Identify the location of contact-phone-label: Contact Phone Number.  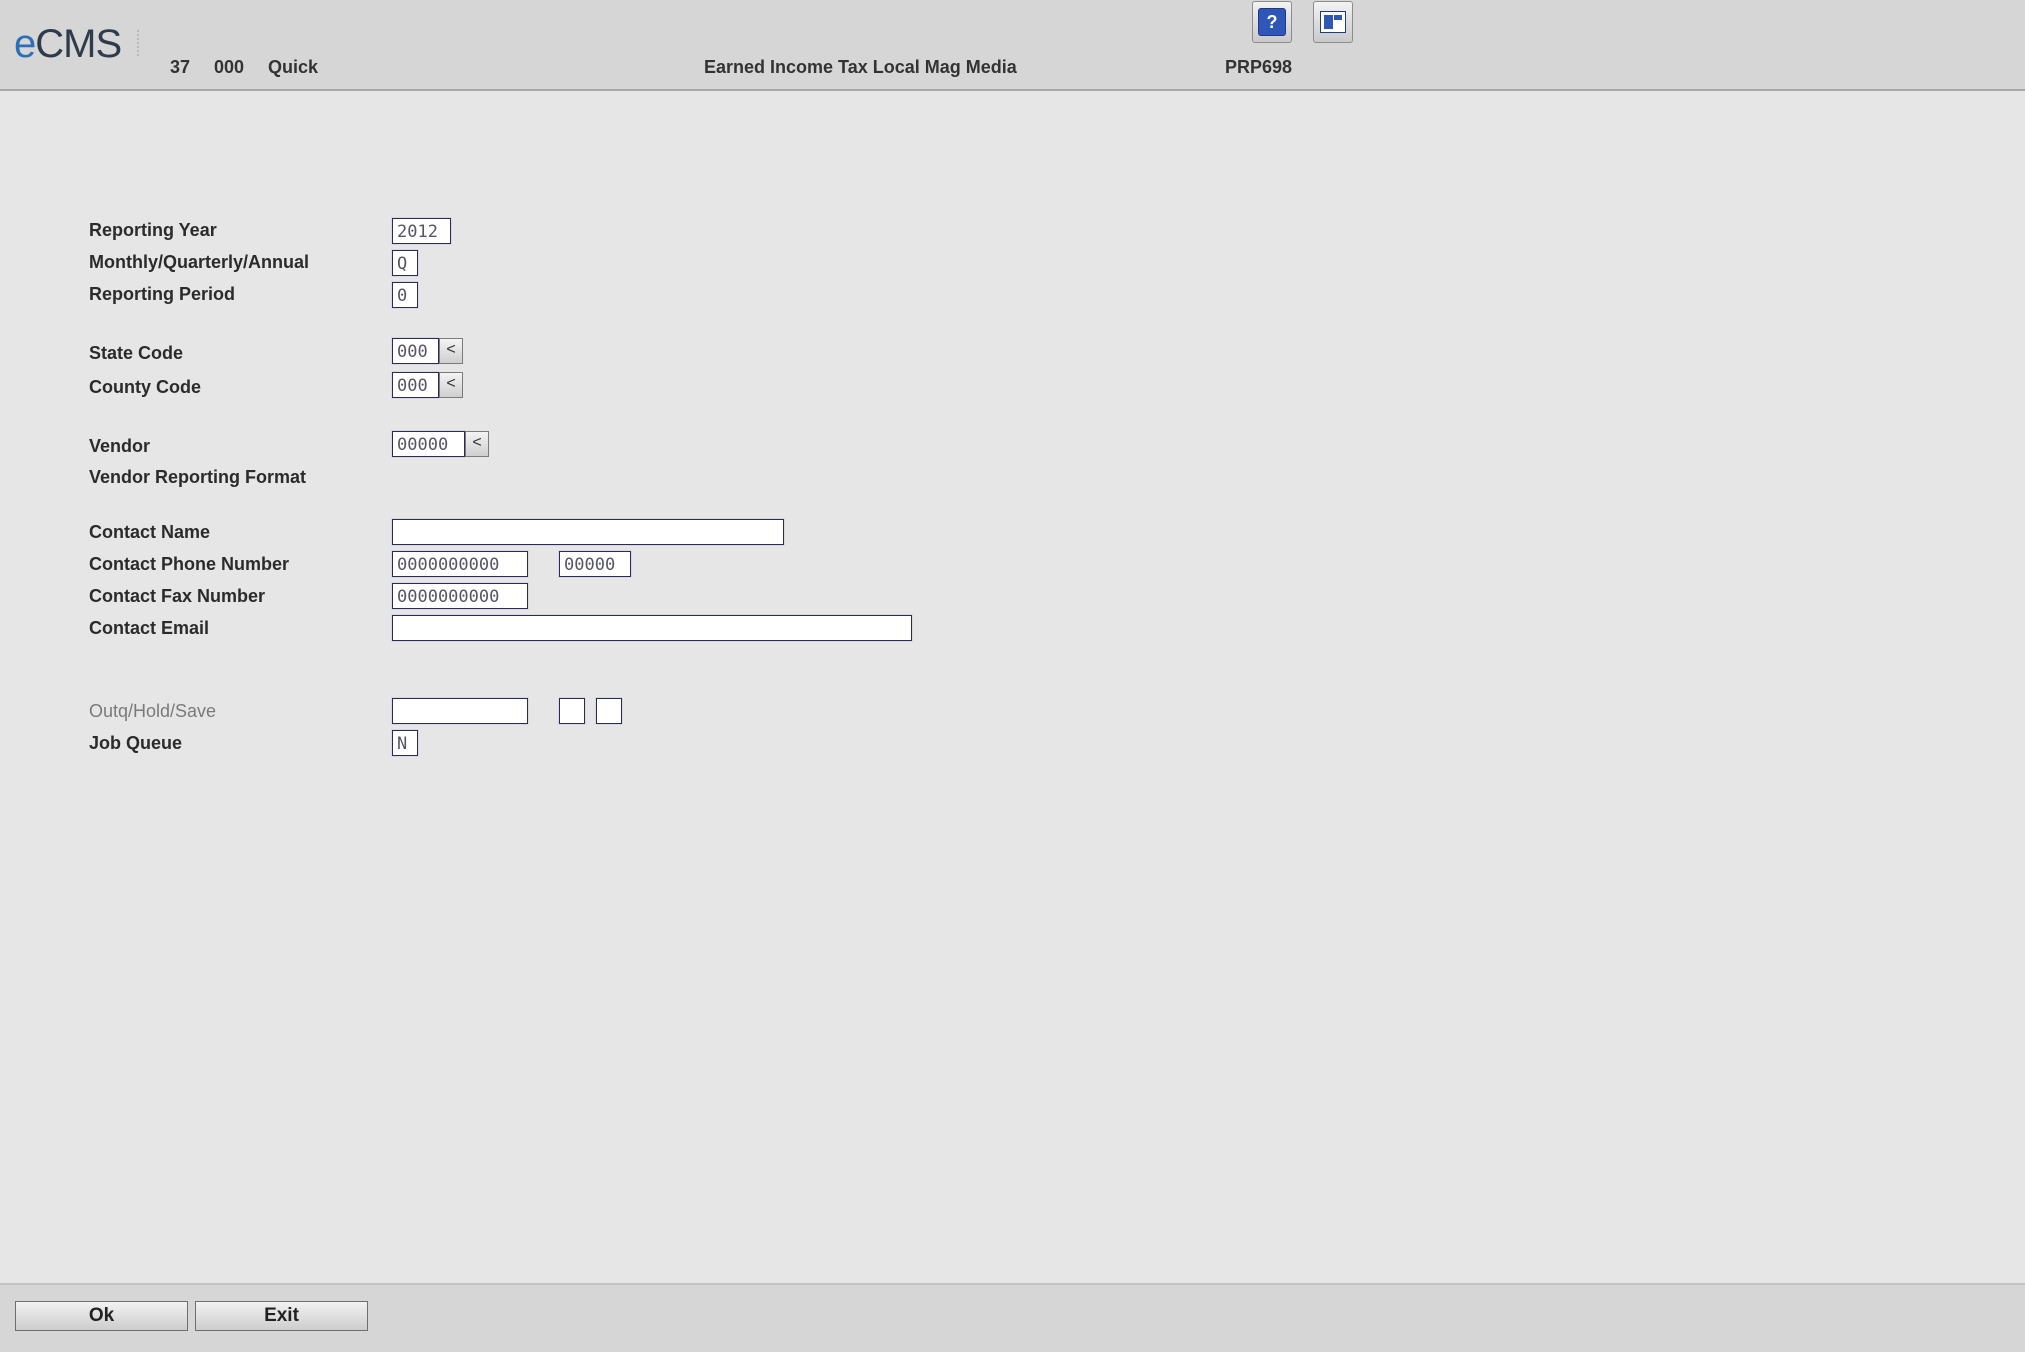
(189, 564).